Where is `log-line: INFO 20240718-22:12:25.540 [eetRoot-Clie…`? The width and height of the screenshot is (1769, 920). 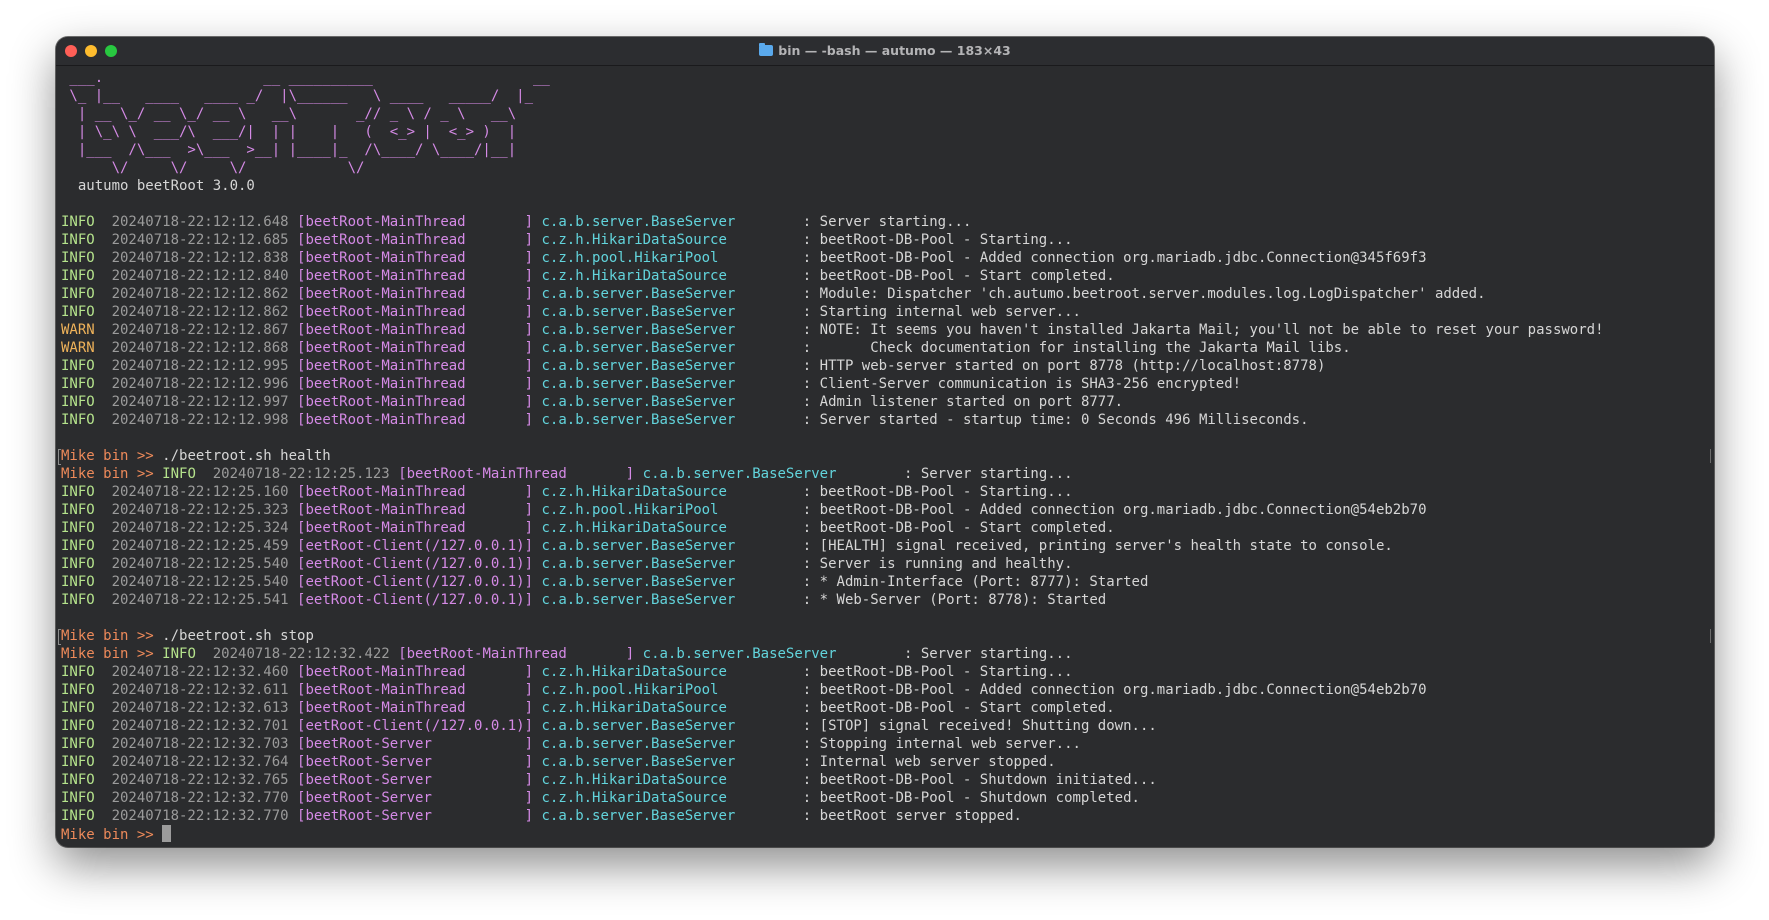 log-line: INFO 20240718-22:12:25.540 [eetRoot-Clie… is located at coordinates (605, 582).